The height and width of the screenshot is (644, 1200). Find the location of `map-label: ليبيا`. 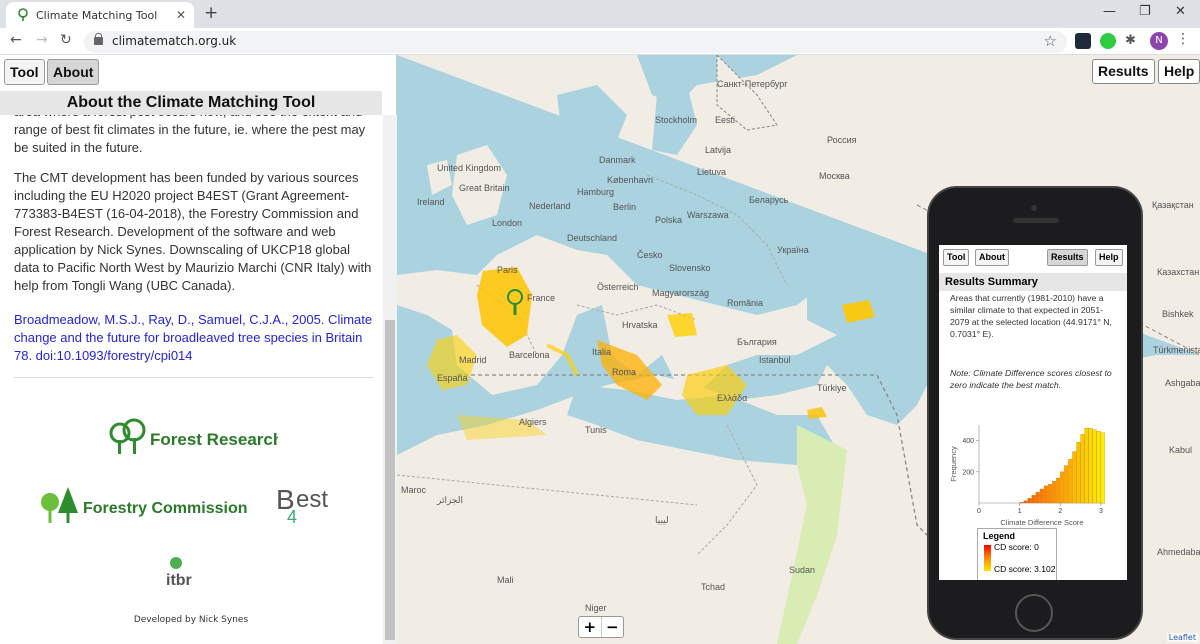

map-label: ليبيا is located at coordinates (662, 520).